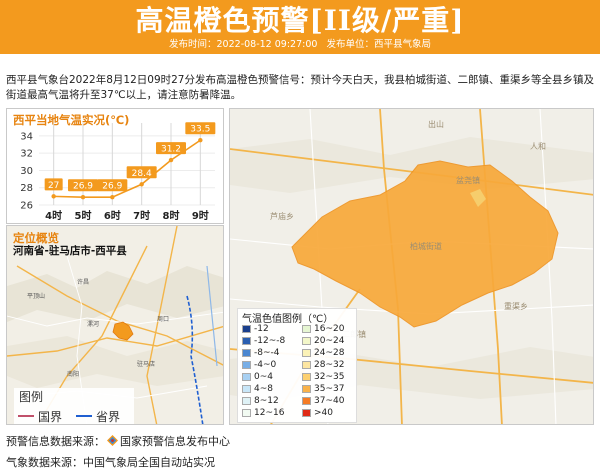 Image resolution: width=600 pixels, height=471 pixels. What do you see at coordinates (265, 365) in the screenshot?
I see `color-legend-label: -4~0` at bounding box center [265, 365].